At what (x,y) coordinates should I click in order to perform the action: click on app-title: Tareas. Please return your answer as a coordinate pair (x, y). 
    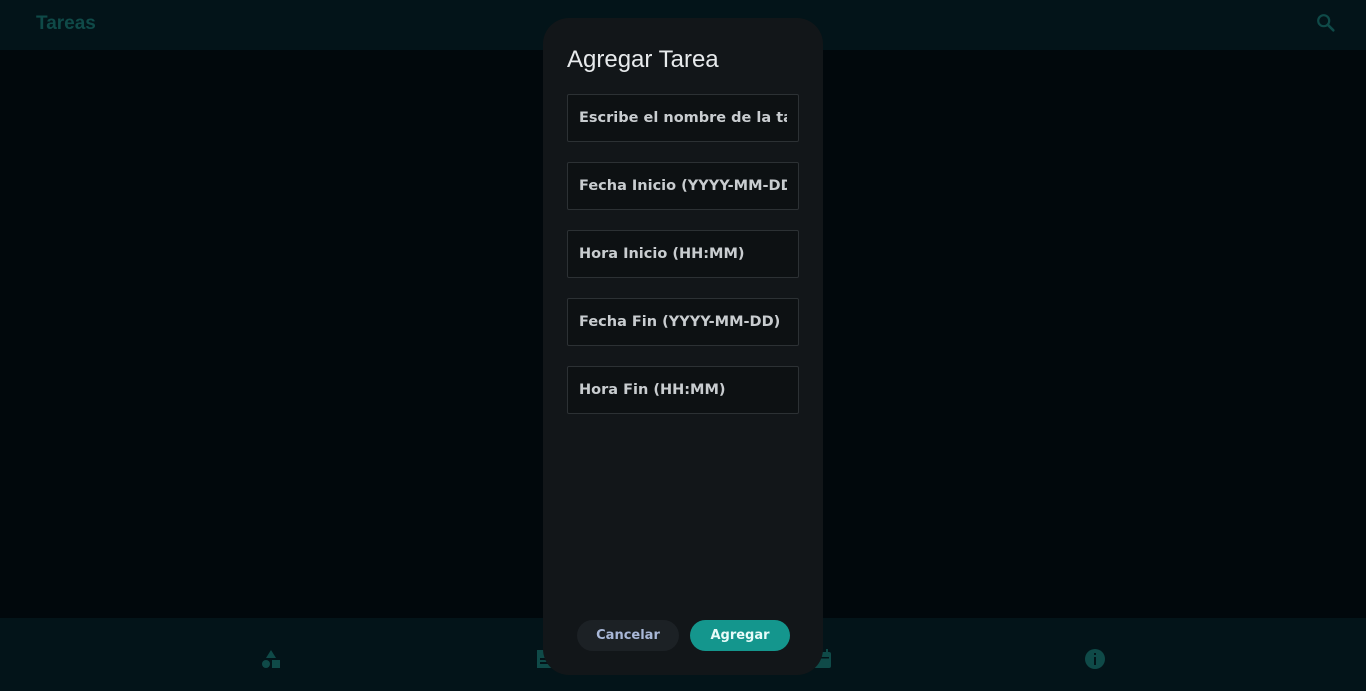
    Looking at the image, I should click on (66, 23).